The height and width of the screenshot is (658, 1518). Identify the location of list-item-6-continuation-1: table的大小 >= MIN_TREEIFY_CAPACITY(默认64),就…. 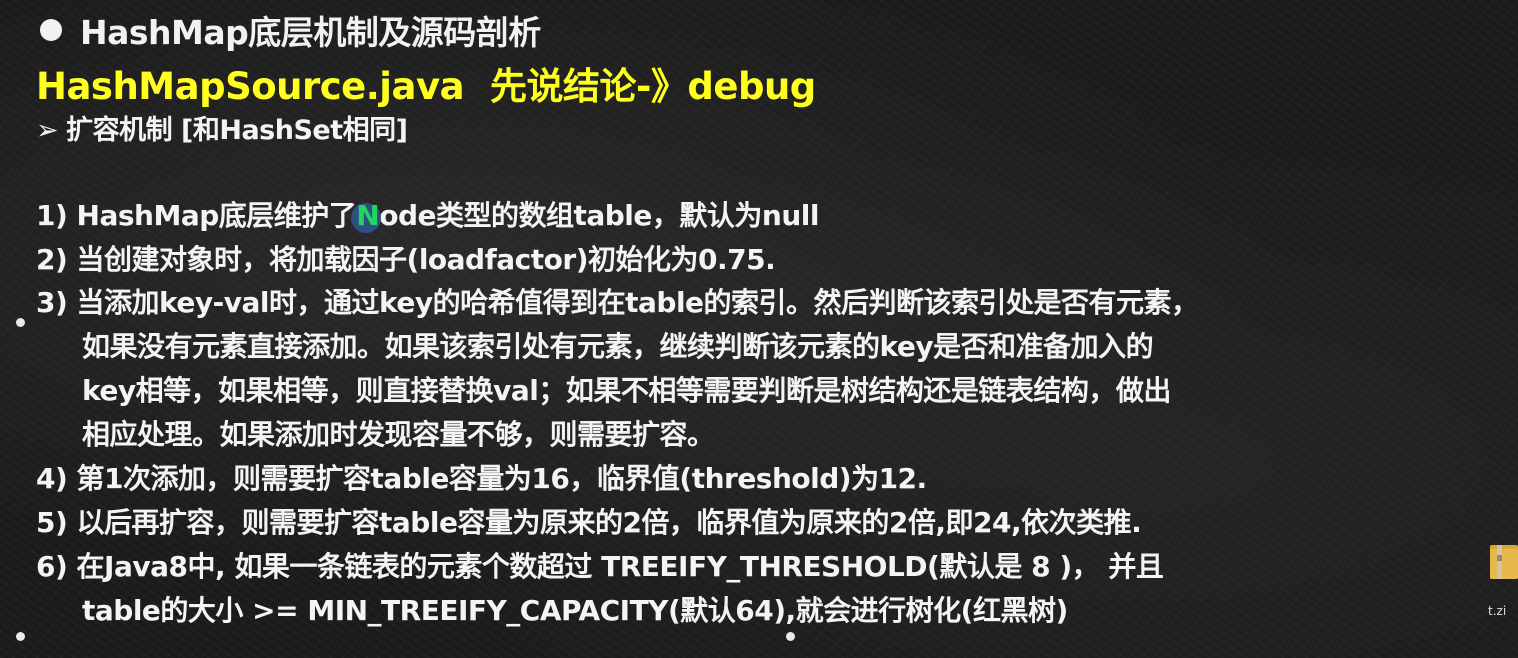
(575, 610).